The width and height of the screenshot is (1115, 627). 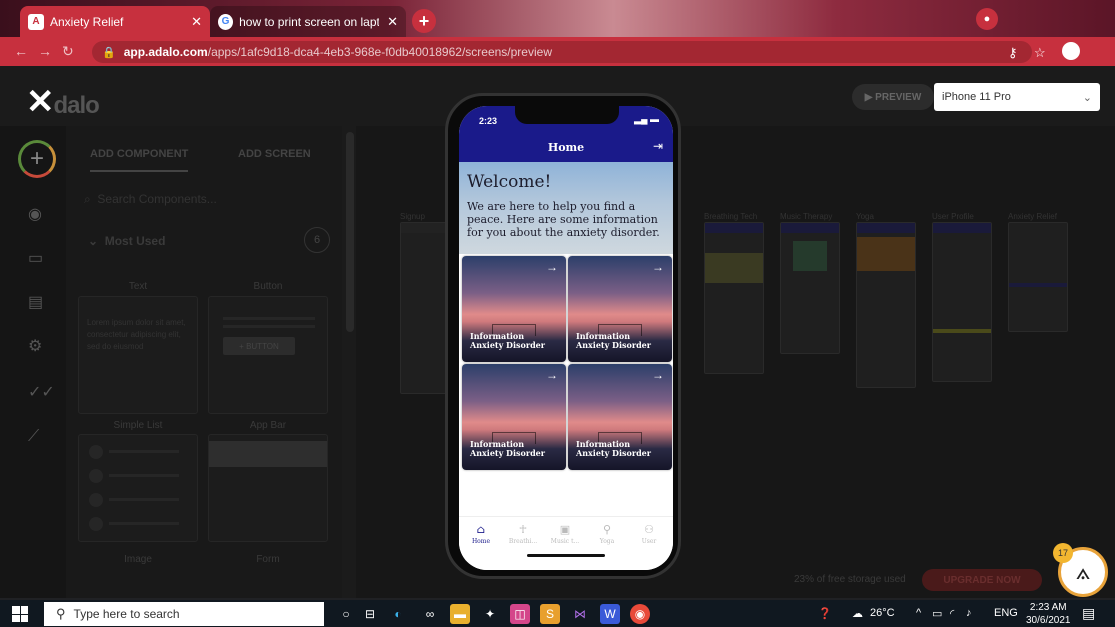 I want to click on component-app-bar-card, so click(x=268, y=488).